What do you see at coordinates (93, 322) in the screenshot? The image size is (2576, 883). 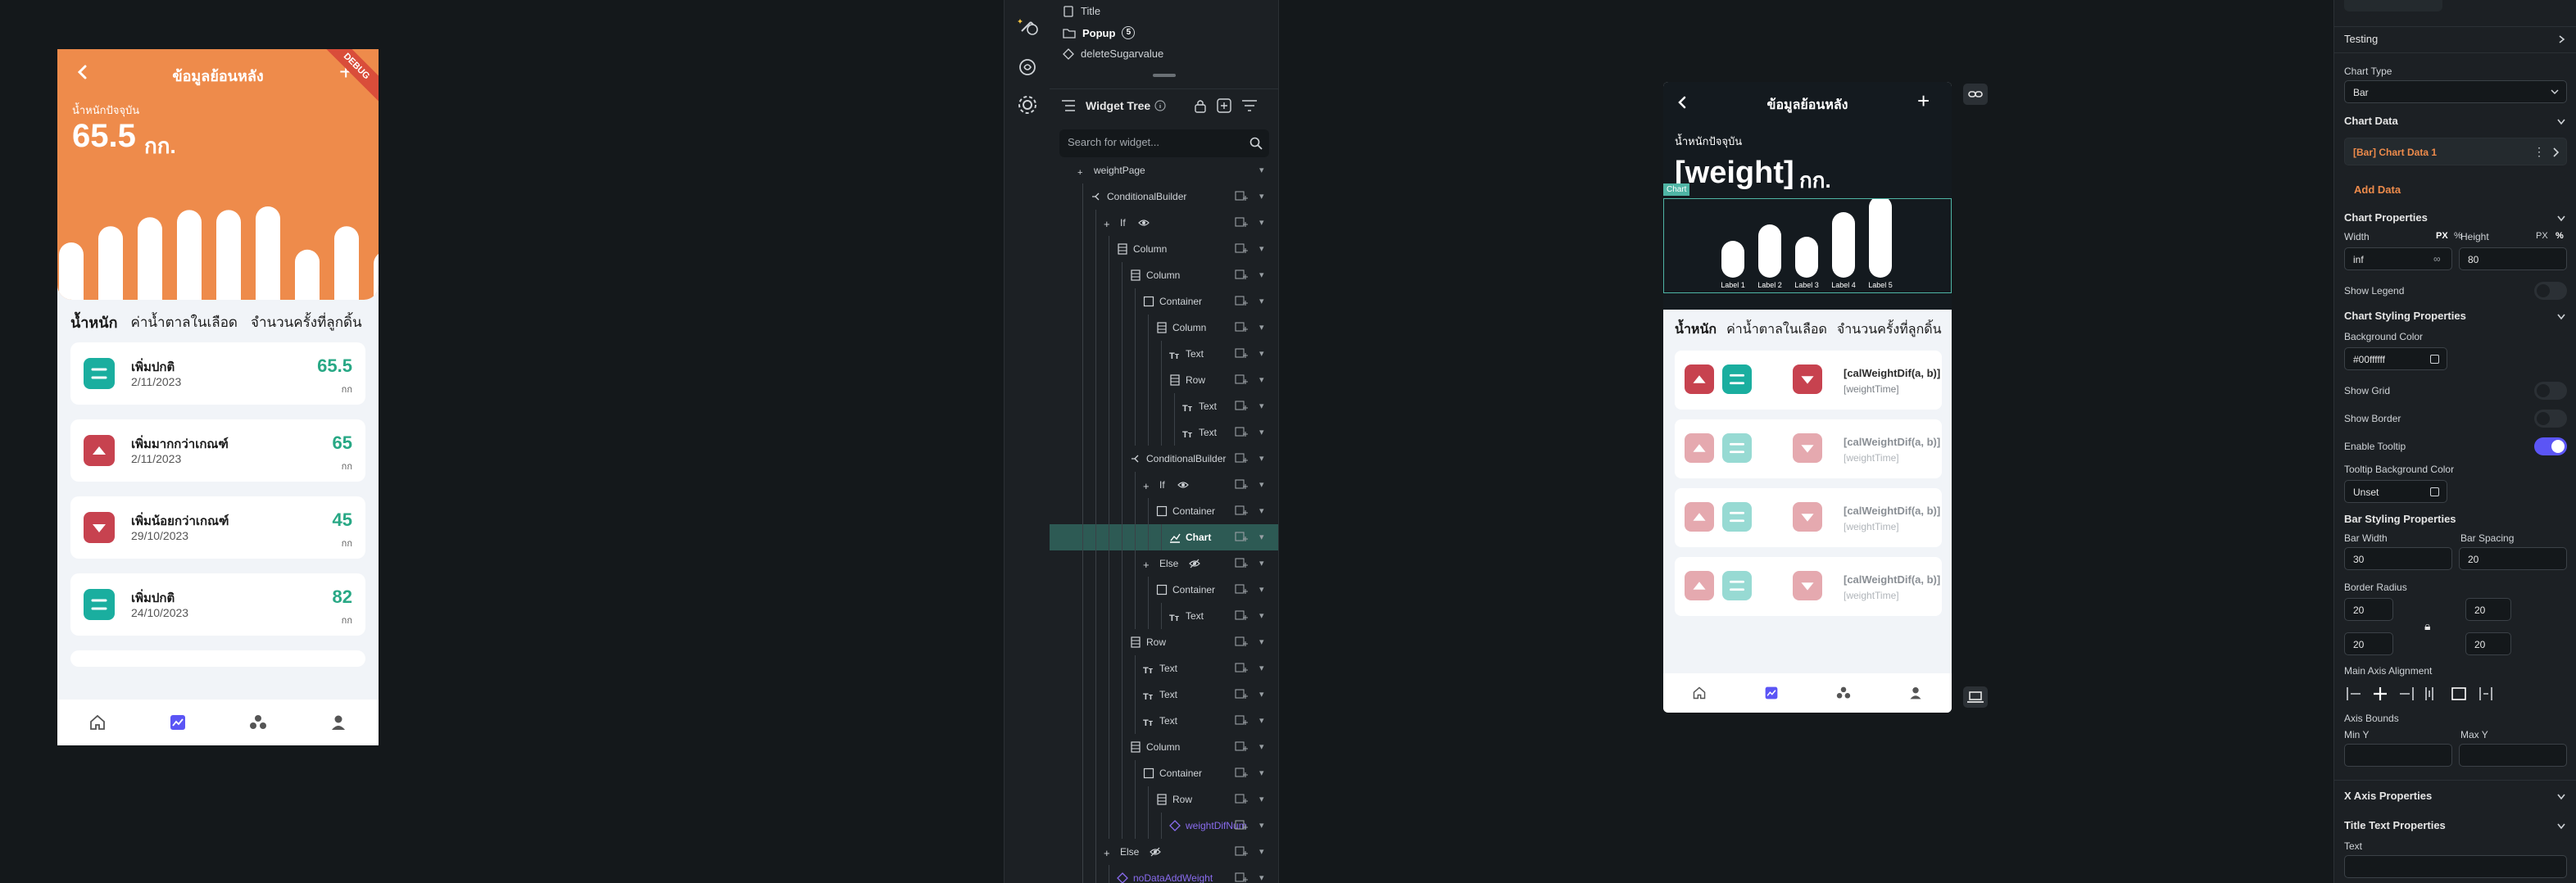 I see `tab-0: น้ำหนัก` at bounding box center [93, 322].